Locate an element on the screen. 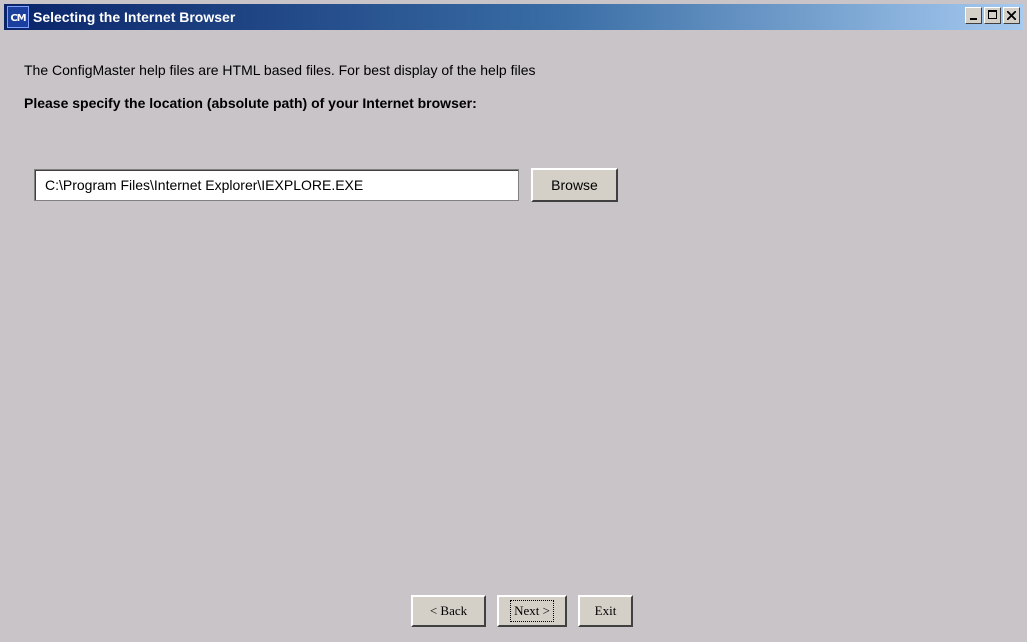  next-button: Next > is located at coordinates (532, 611).